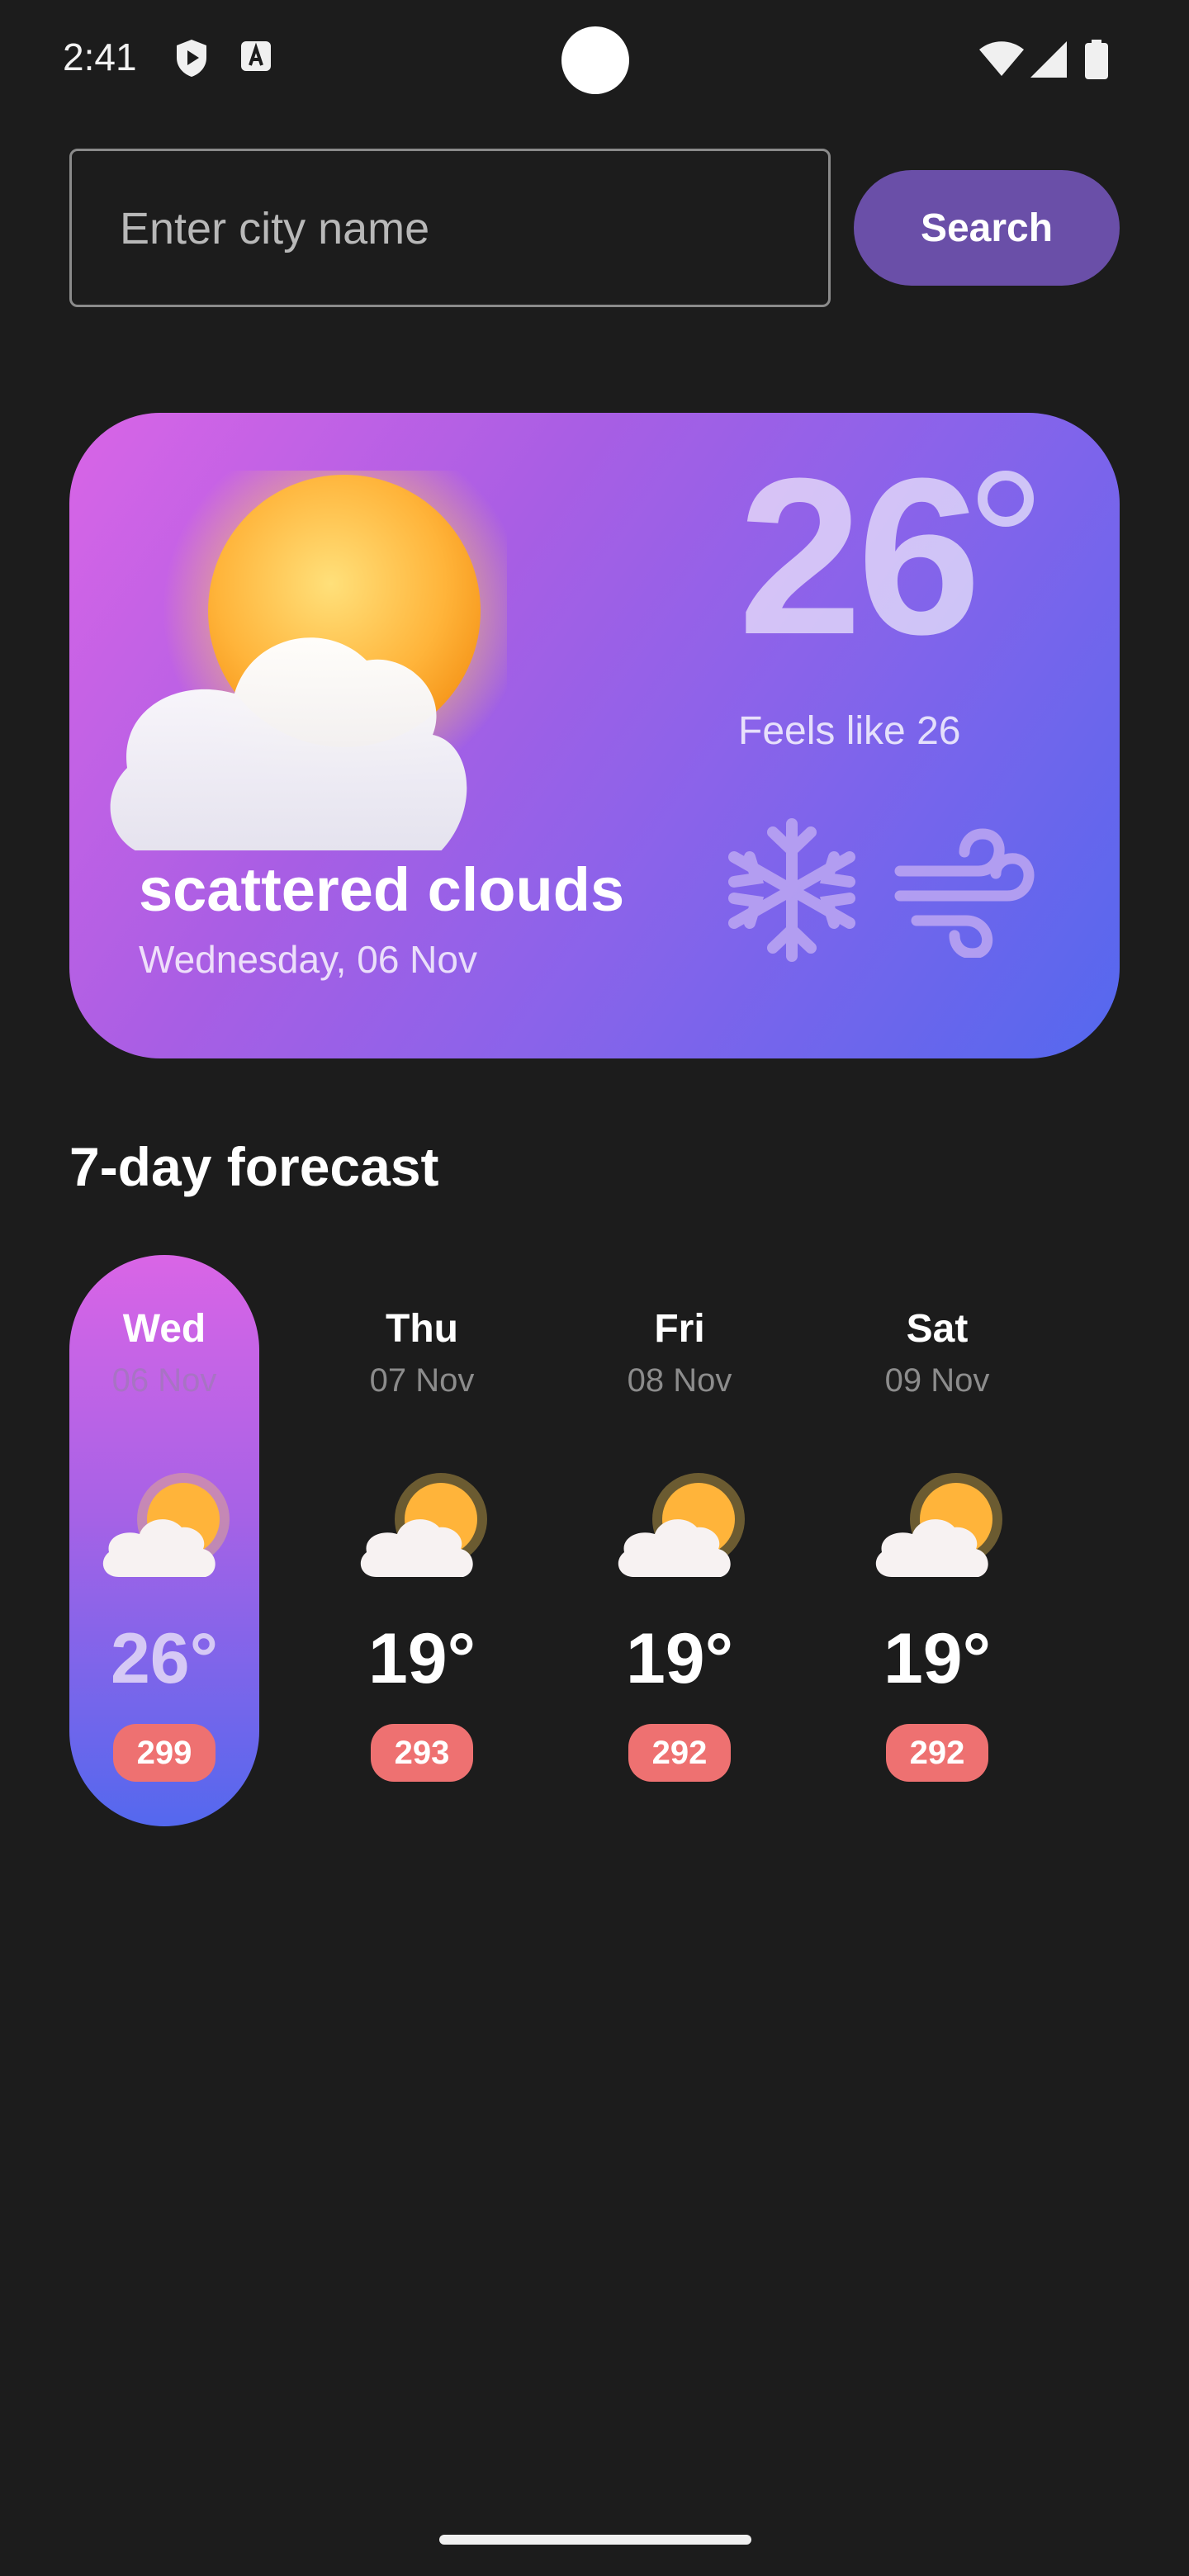 This screenshot has width=1189, height=2576. I want to click on forecast-day-fri: Fri 08 Nov 19° 292, so click(680, 1540).